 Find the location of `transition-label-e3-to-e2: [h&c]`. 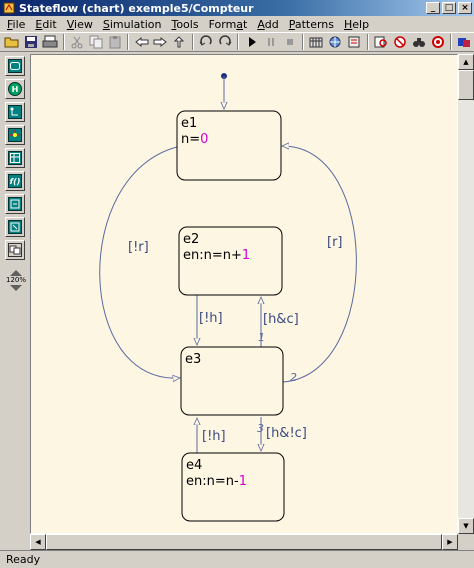

transition-label-e3-to-e2: [h&c] is located at coordinates (281, 319).